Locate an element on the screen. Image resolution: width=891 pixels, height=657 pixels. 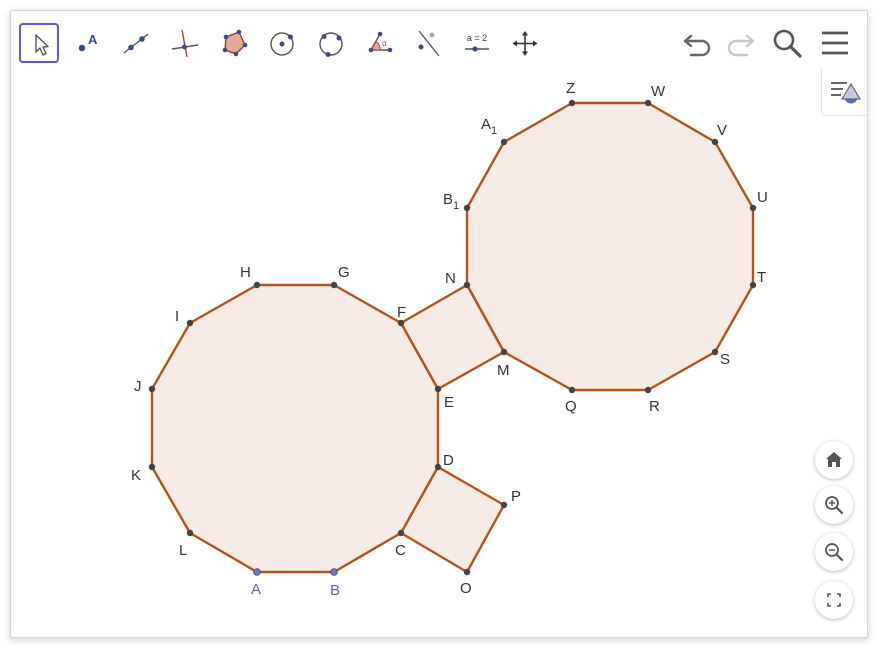
style-bar-icon is located at coordinates (846, 93).